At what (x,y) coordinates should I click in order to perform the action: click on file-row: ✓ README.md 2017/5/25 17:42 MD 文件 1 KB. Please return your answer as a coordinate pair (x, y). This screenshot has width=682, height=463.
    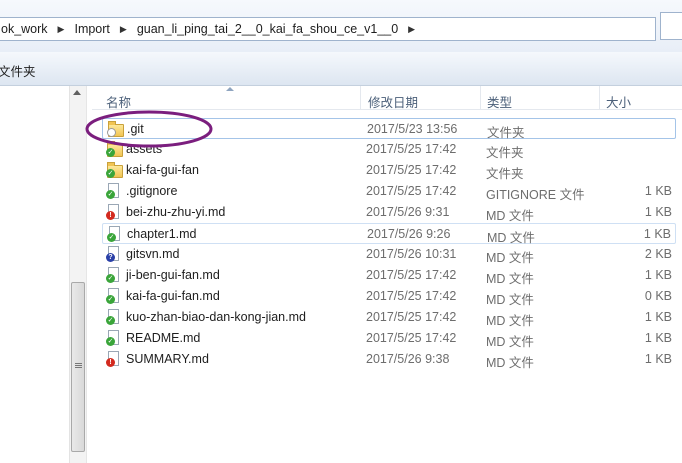
    Looking at the image, I should click on (389, 338).